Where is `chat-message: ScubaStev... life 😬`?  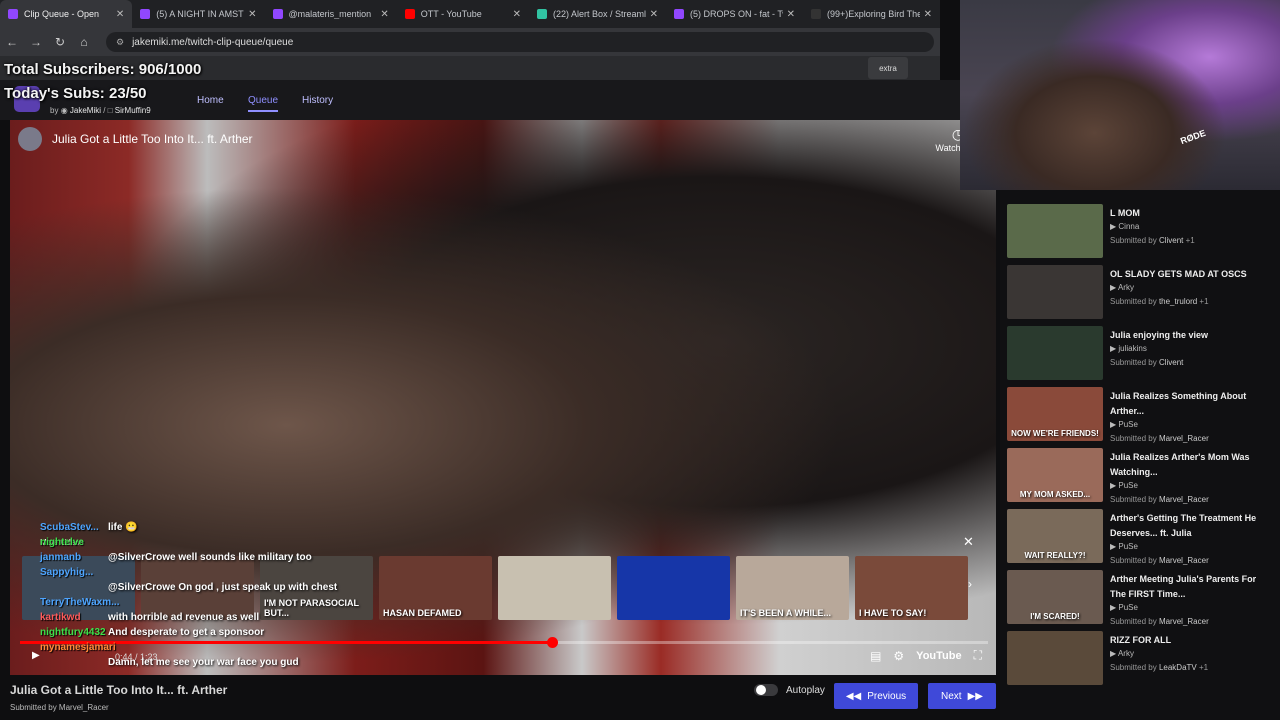 chat-message: ScubaStev... life 😬 is located at coordinates (150, 529).